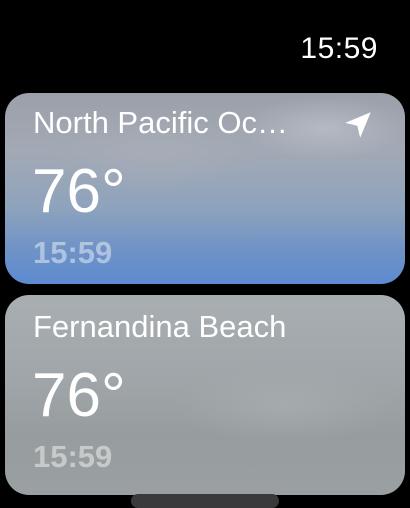 The height and width of the screenshot is (508, 410). What do you see at coordinates (339, 48) in the screenshot?
I see `status-bar-time: 15:59` at bounding box center [339, 48].